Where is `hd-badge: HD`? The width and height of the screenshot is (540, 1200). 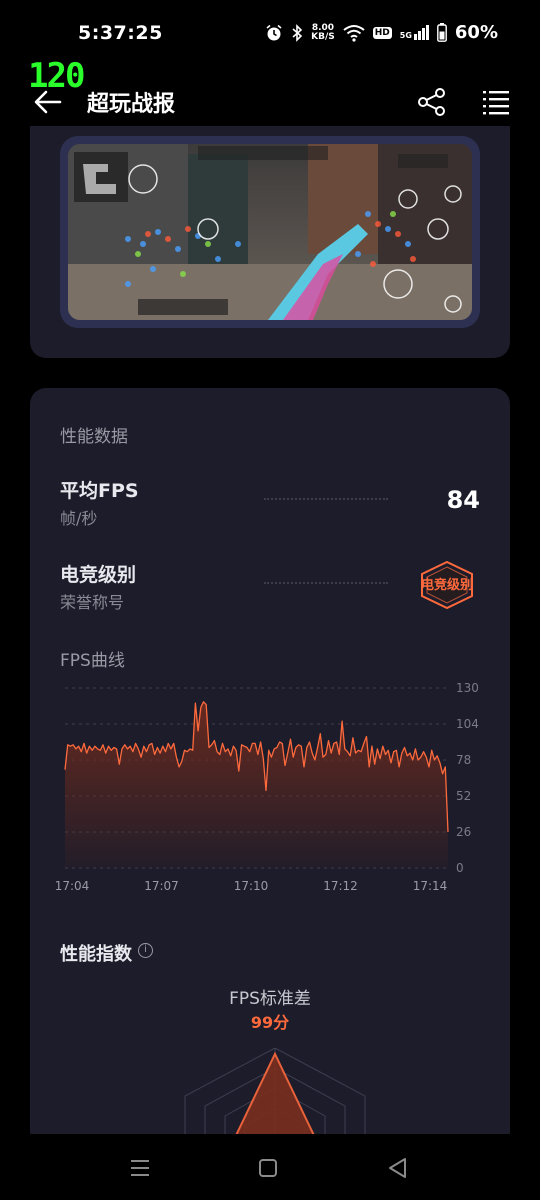 hd-badge: HD is located at coordinates (382, 32).